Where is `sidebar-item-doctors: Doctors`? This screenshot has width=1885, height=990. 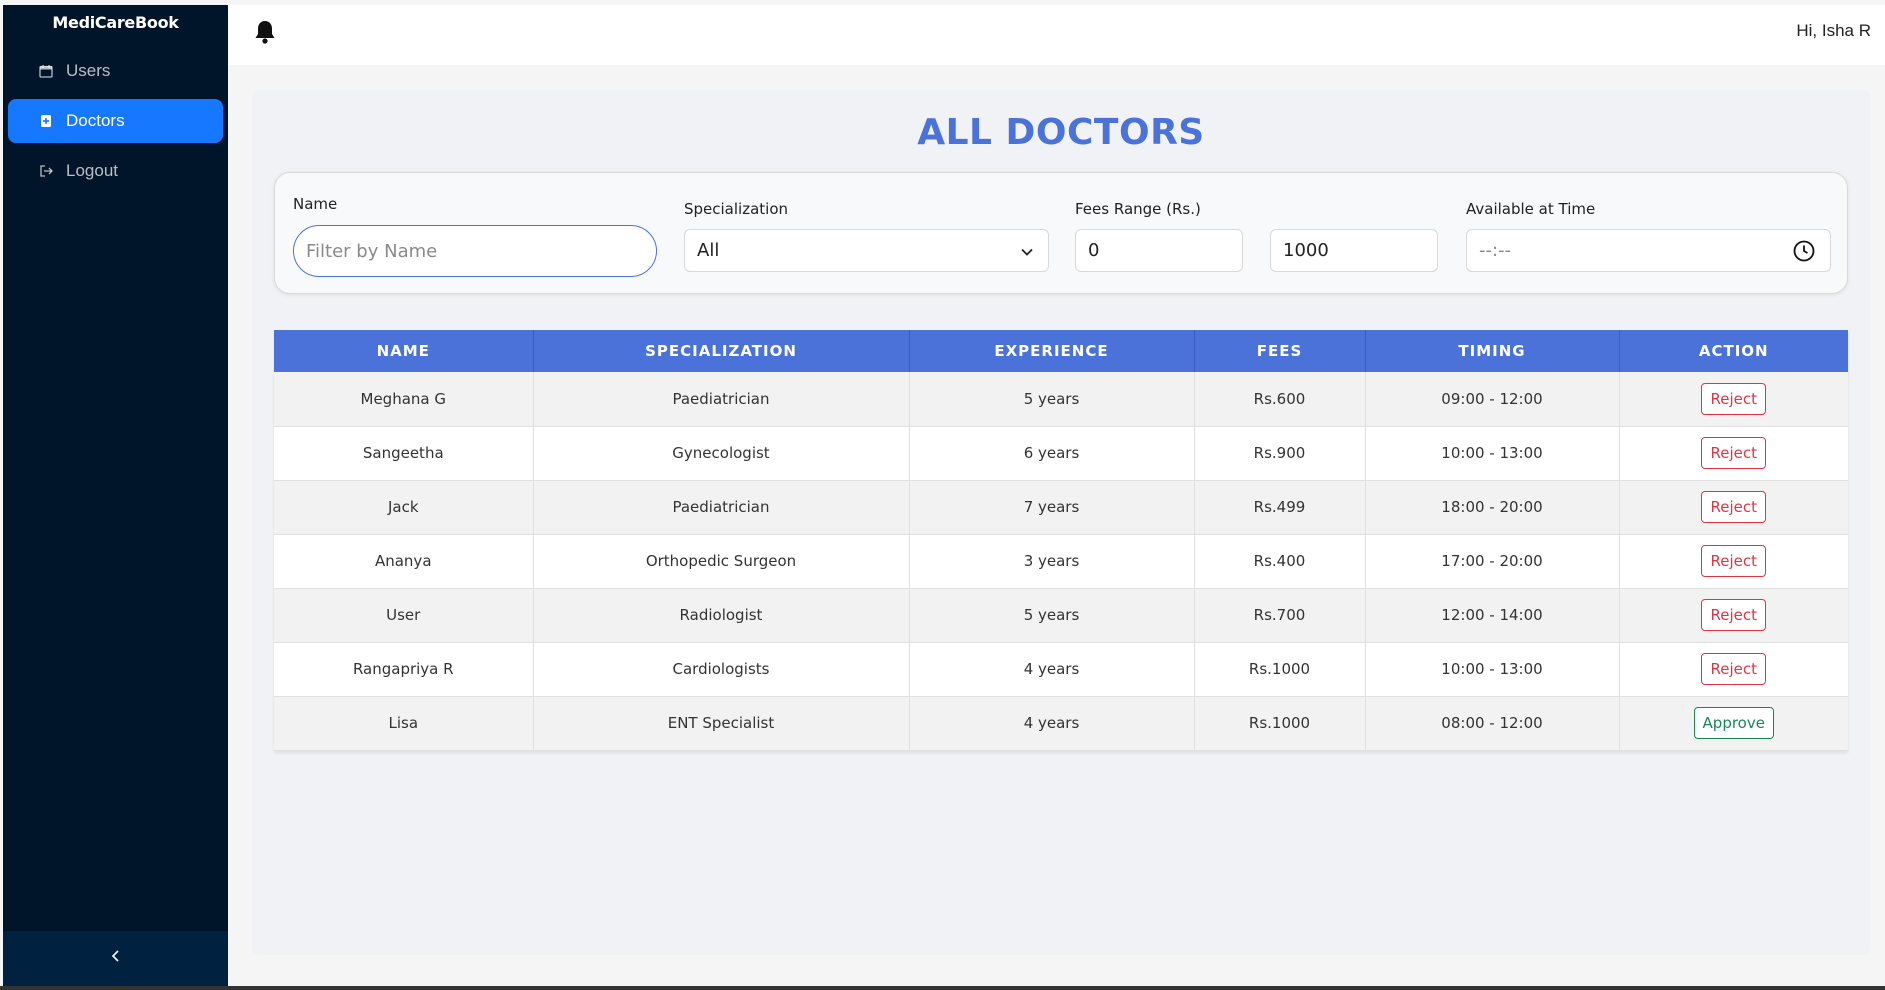
sidebar-item-doctors: Doctors is located at coordinates (115, 121).